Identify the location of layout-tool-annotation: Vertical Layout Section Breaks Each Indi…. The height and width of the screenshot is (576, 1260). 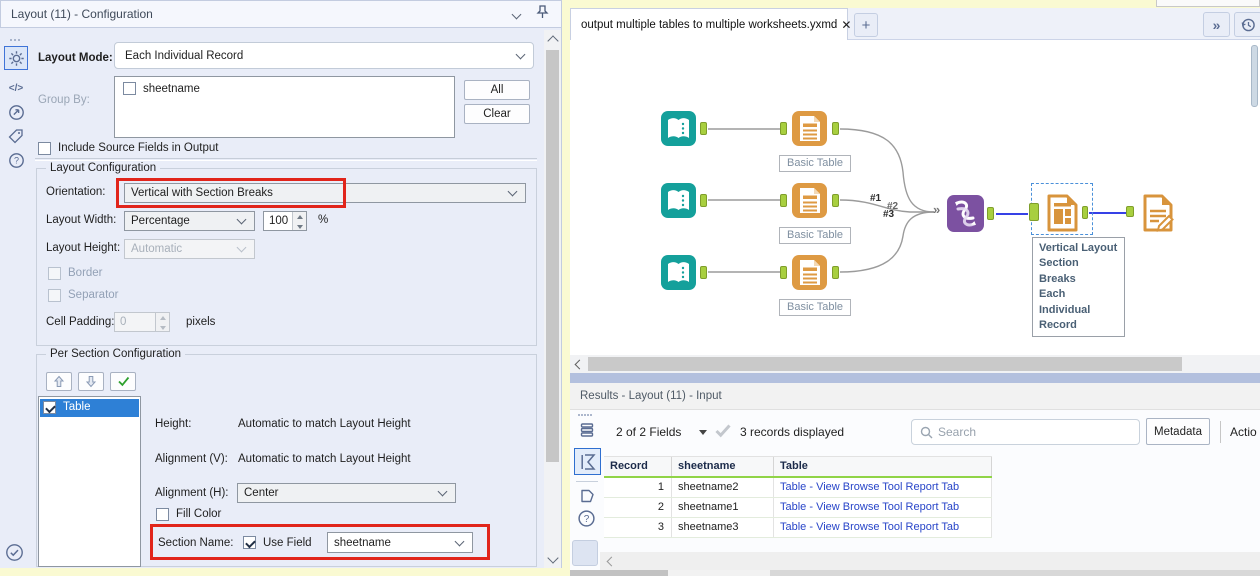
(1078, 287).